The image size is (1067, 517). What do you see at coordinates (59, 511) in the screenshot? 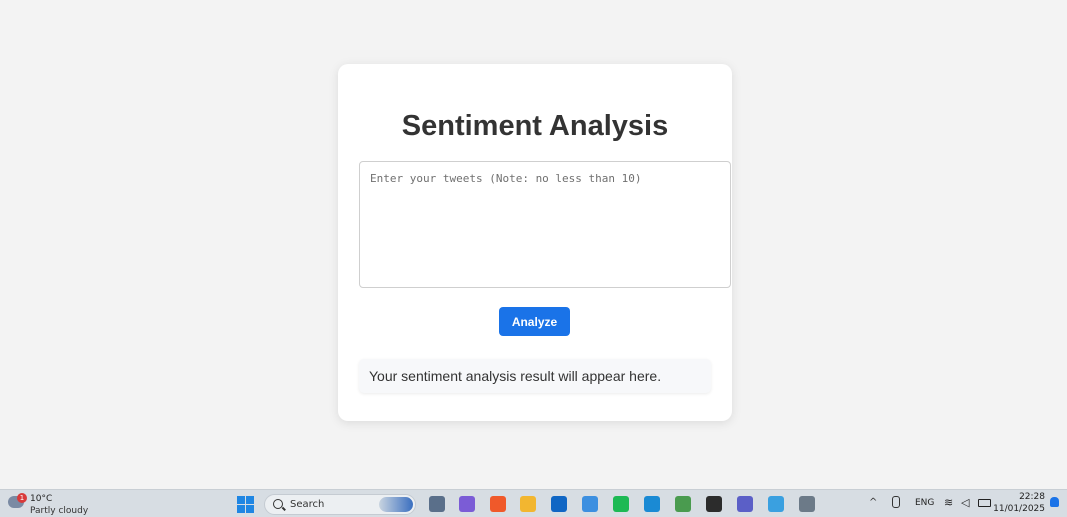
I see `weather-description: Partly cloudy` at bounding box center [59, 511].